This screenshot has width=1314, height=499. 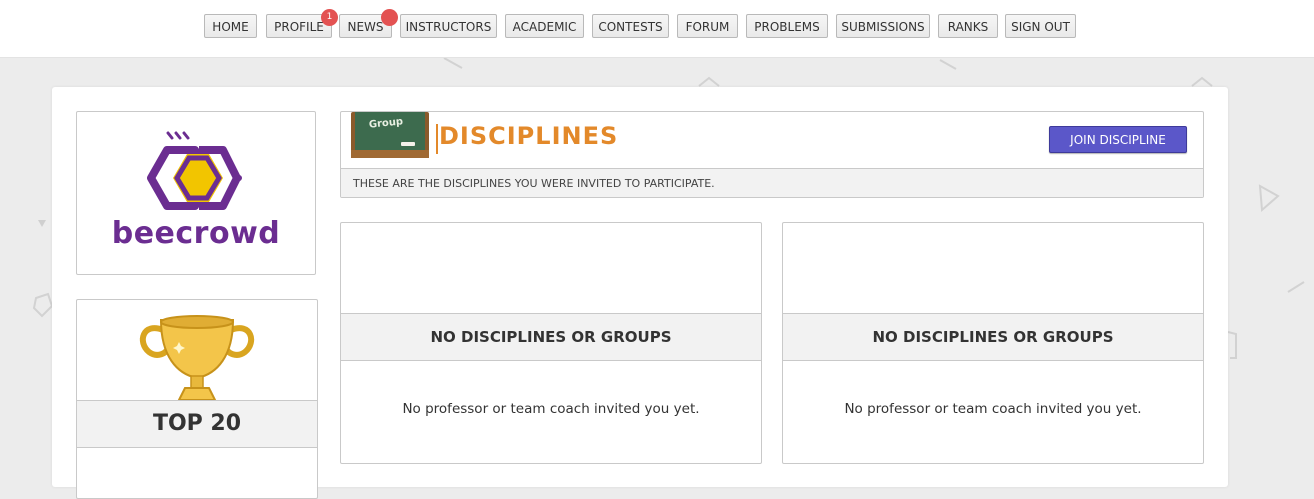 What do you see at coordinates (1040, 26) in the screenshot?
I see `nav-sign-out: SIGN OUT` at bounding box center [1040, 26].